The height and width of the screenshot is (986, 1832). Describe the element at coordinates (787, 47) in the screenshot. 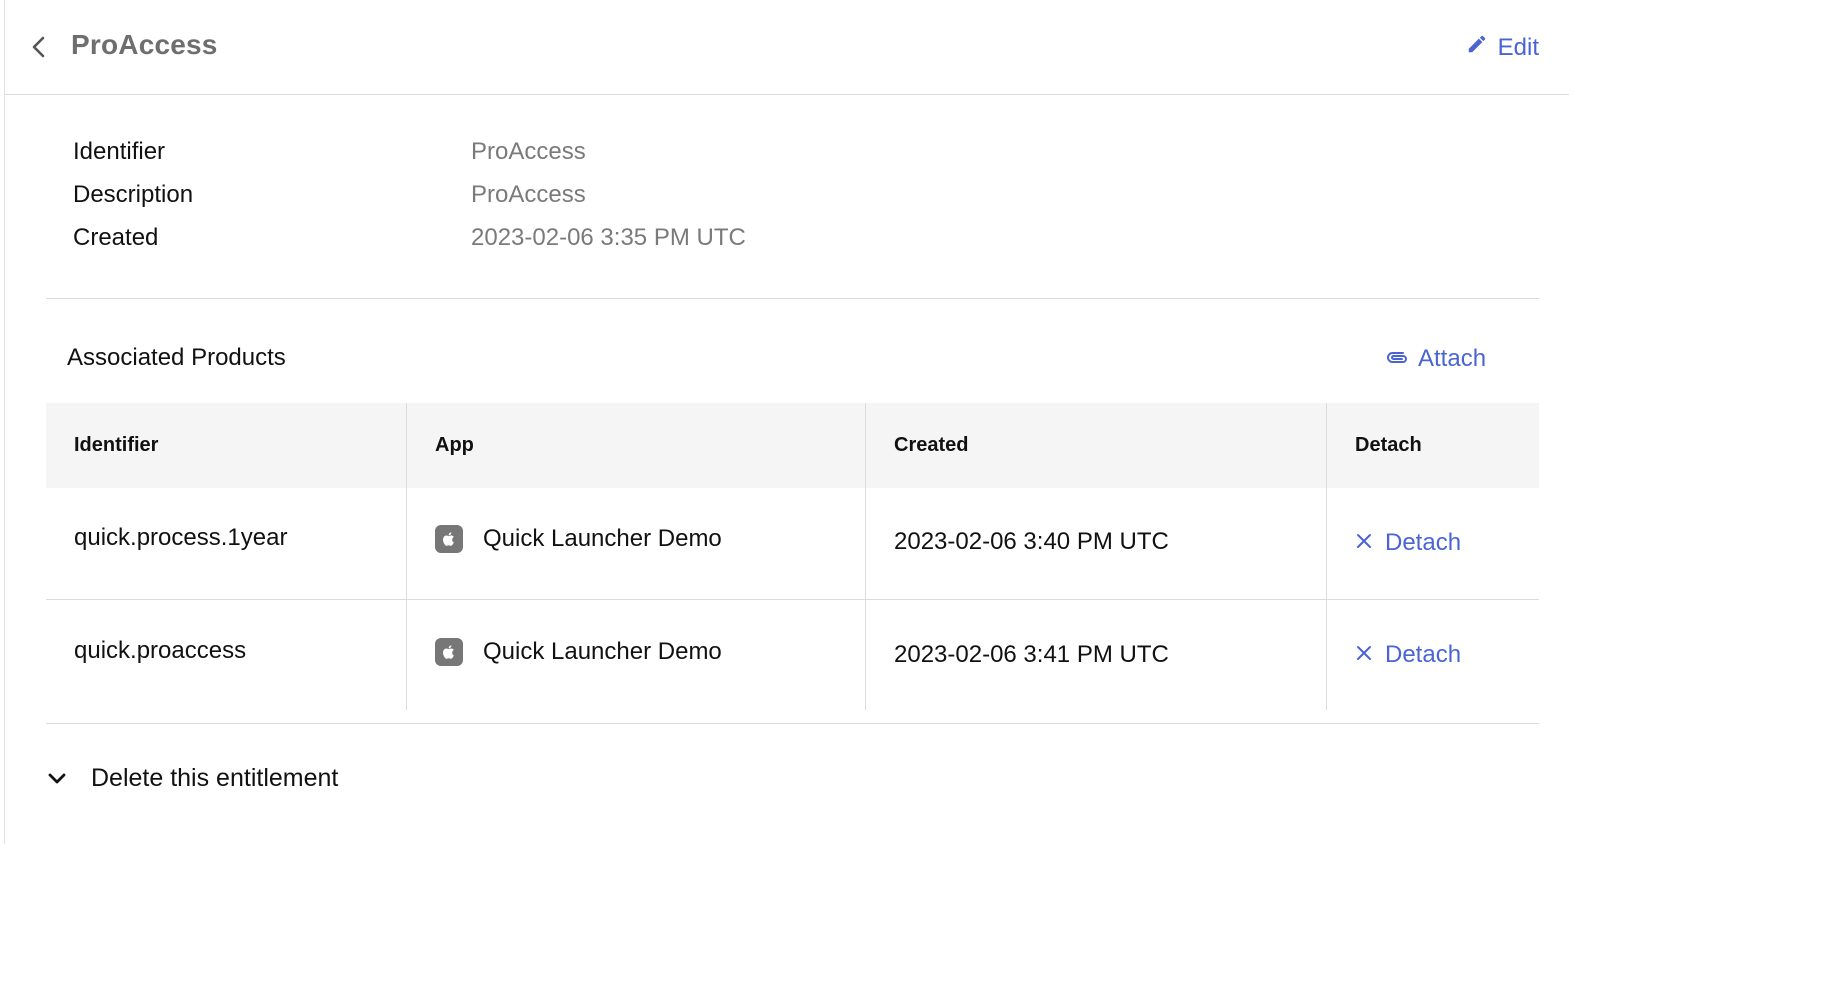

I see `page-header: ProAccess Edit` at that location.